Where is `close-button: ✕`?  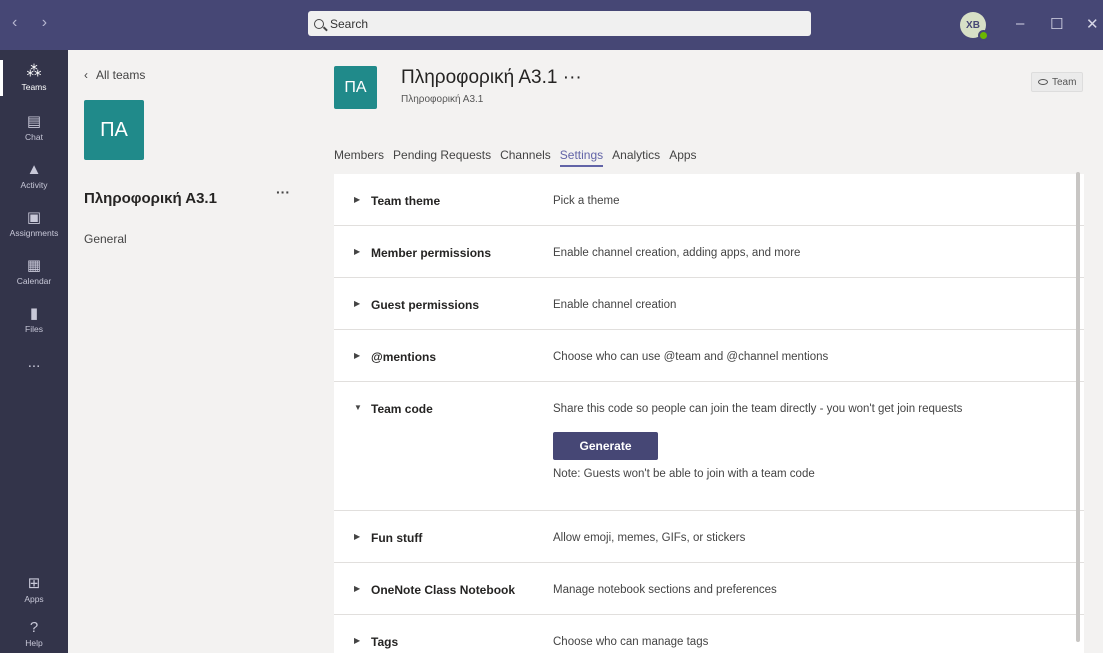
close-button: ✕ is located at coordinates (1092, 24).